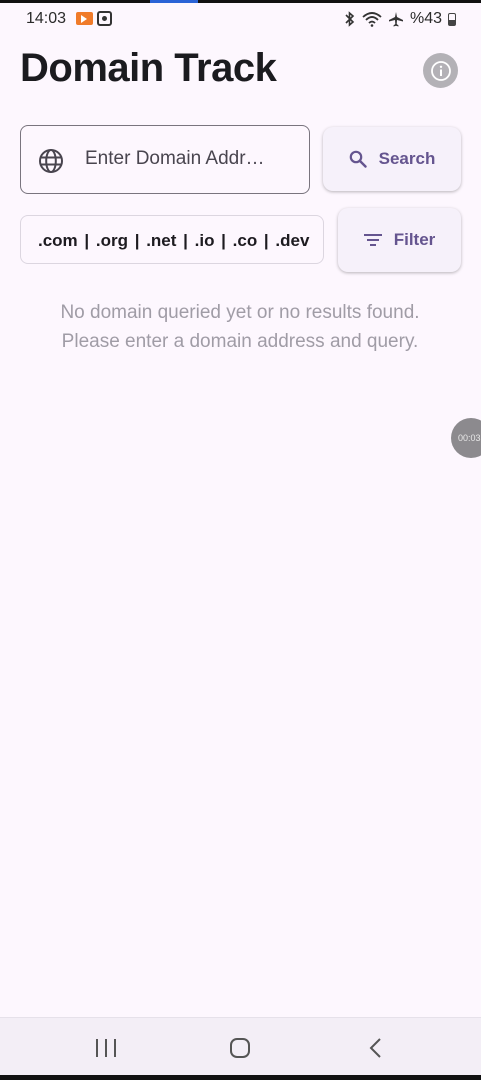  What do you see at coordinates (51, 161) in the screenshot?
I see `globe-icon` at bounding box center [51, 161].